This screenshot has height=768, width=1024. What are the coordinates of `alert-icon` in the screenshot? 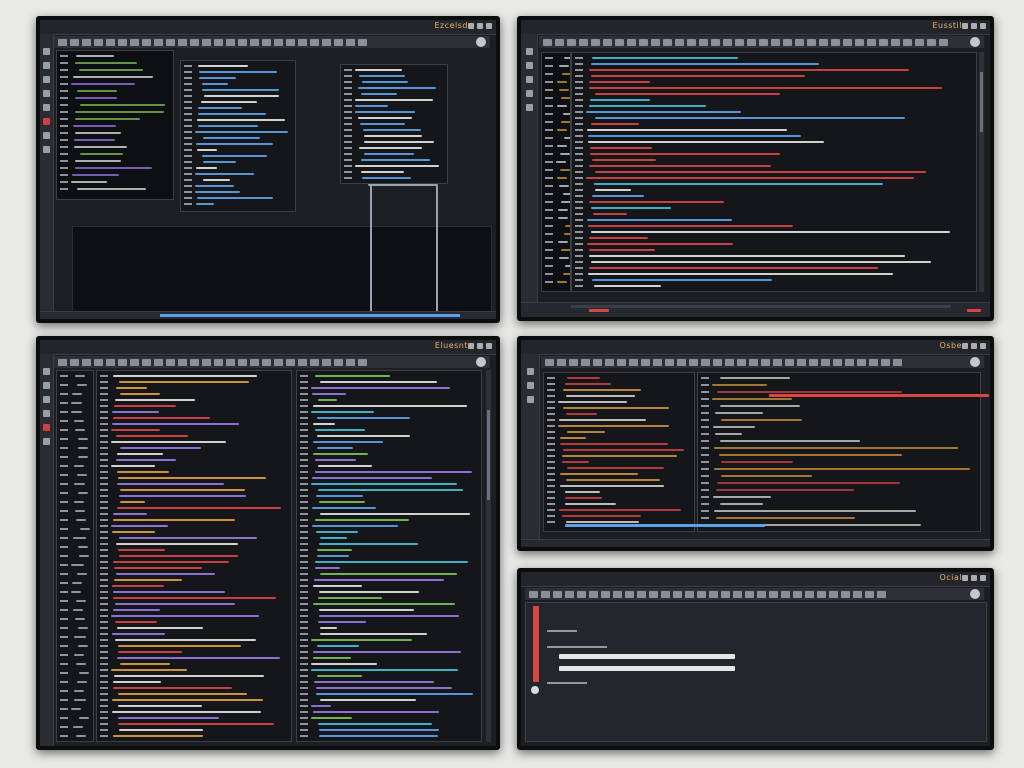 It's located at (46, 427).